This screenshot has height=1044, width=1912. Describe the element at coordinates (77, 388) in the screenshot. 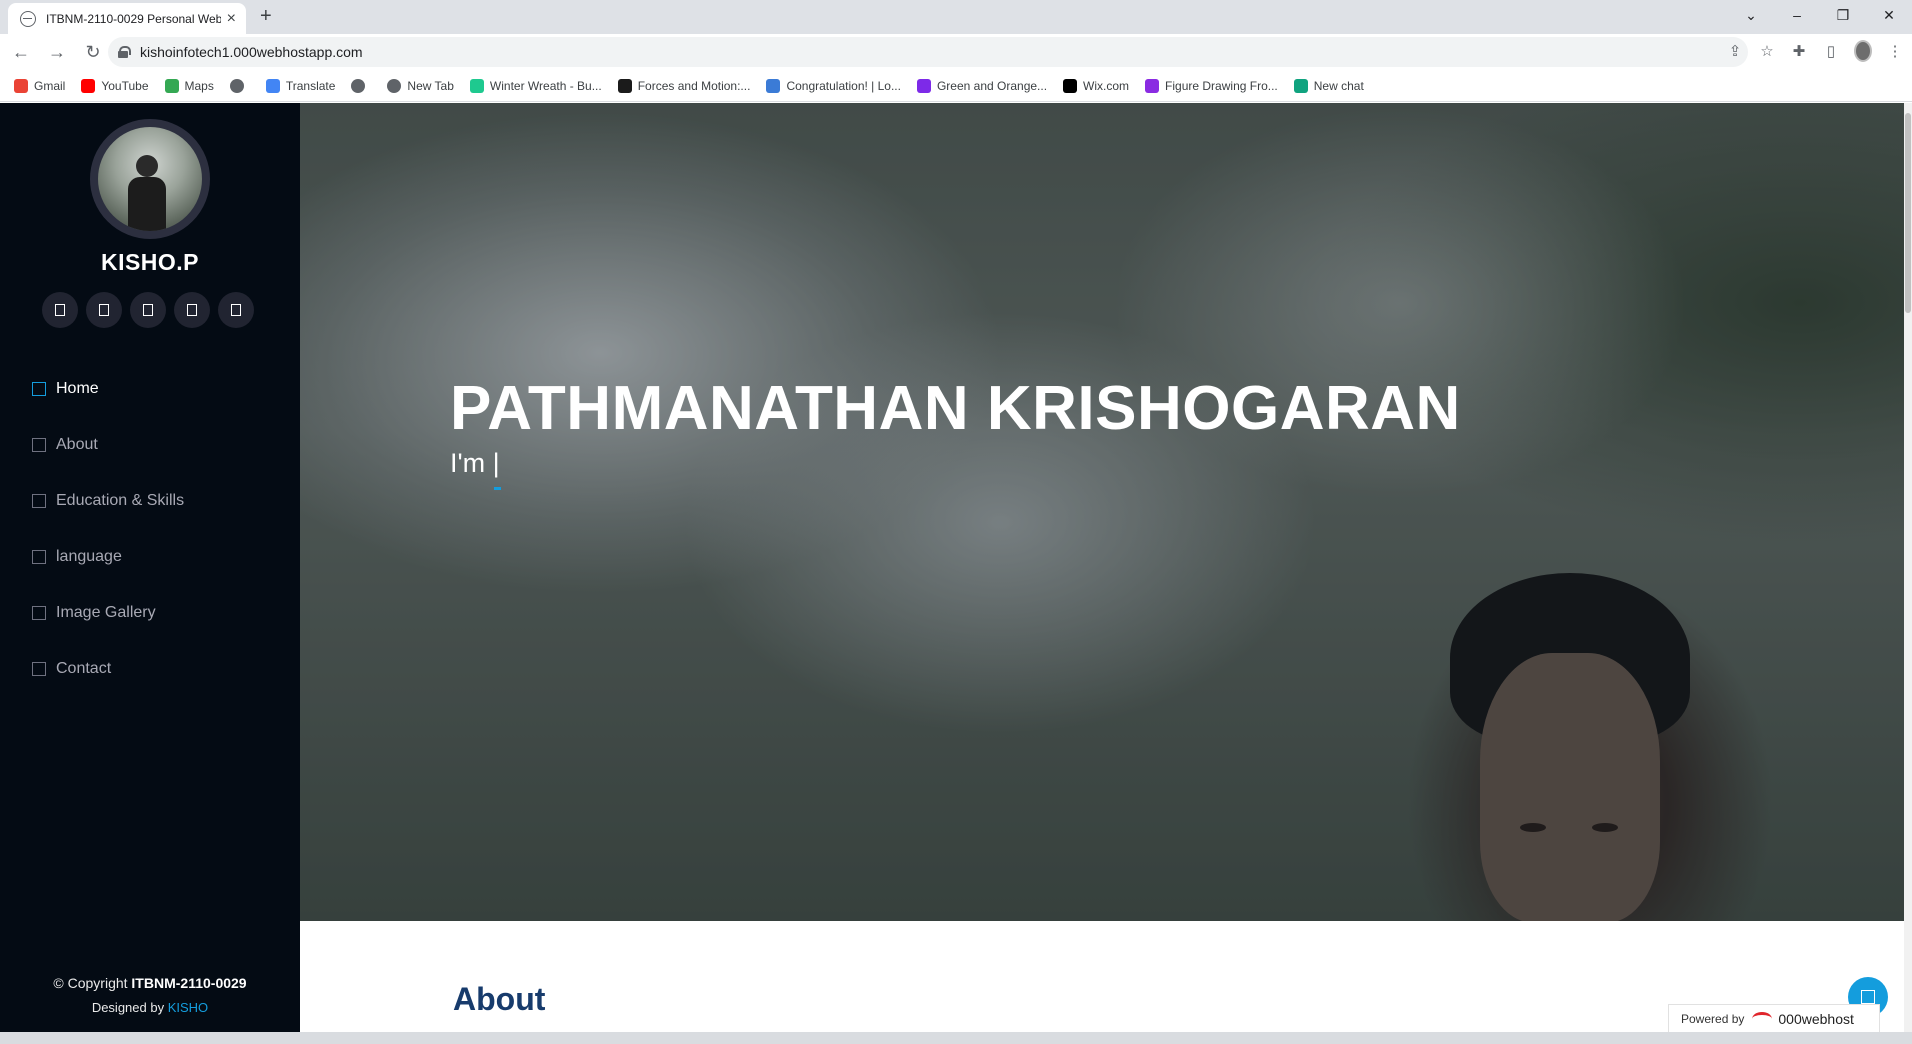

I see `nav-item-label: Home` at that location.